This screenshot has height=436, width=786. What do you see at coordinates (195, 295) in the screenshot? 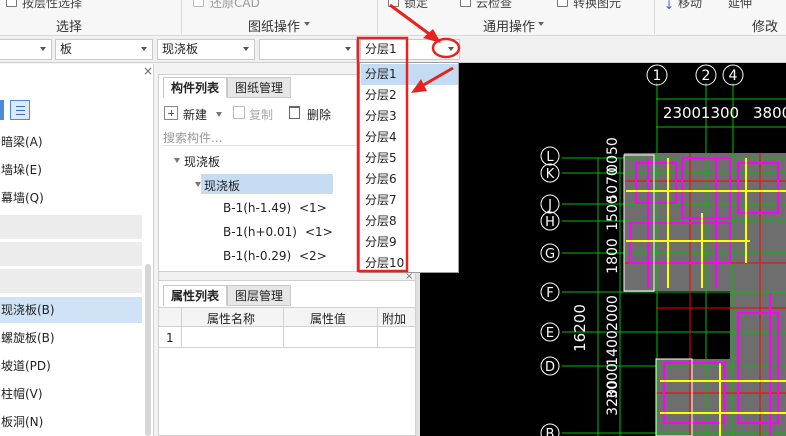
I see `tab-property-list: 属性列表` at bounding box center [195, 295].